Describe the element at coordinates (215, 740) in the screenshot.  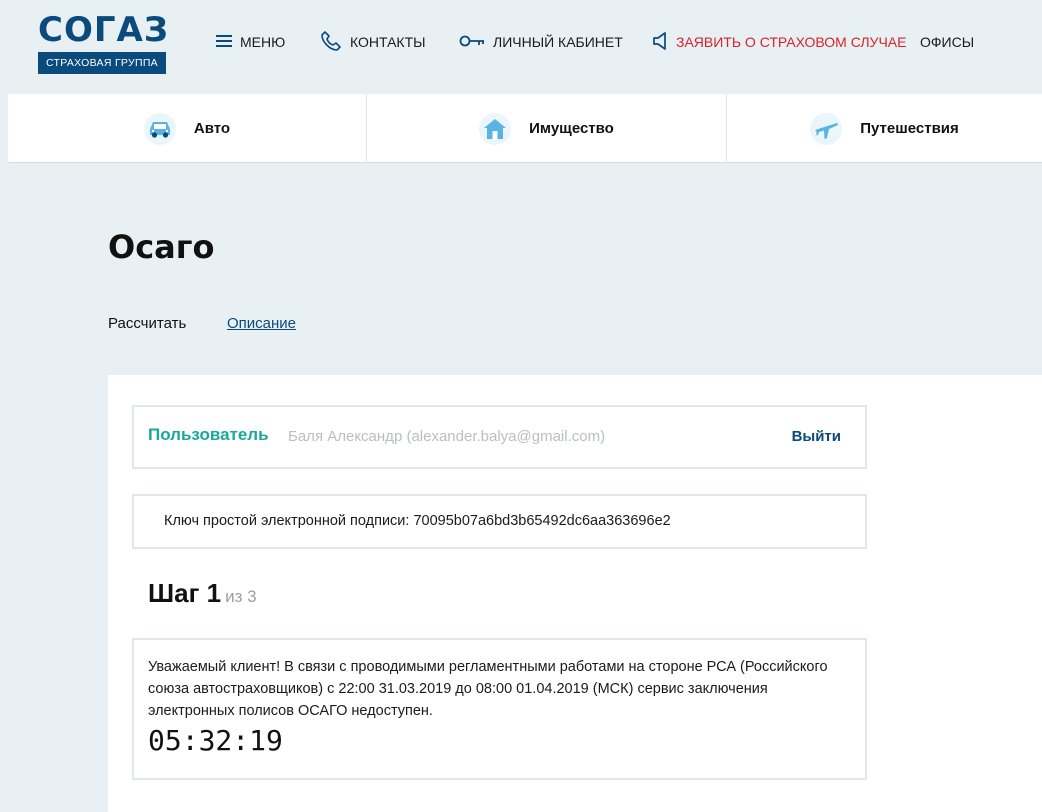
I see `countdown-timer: 05:32:19` at that location.